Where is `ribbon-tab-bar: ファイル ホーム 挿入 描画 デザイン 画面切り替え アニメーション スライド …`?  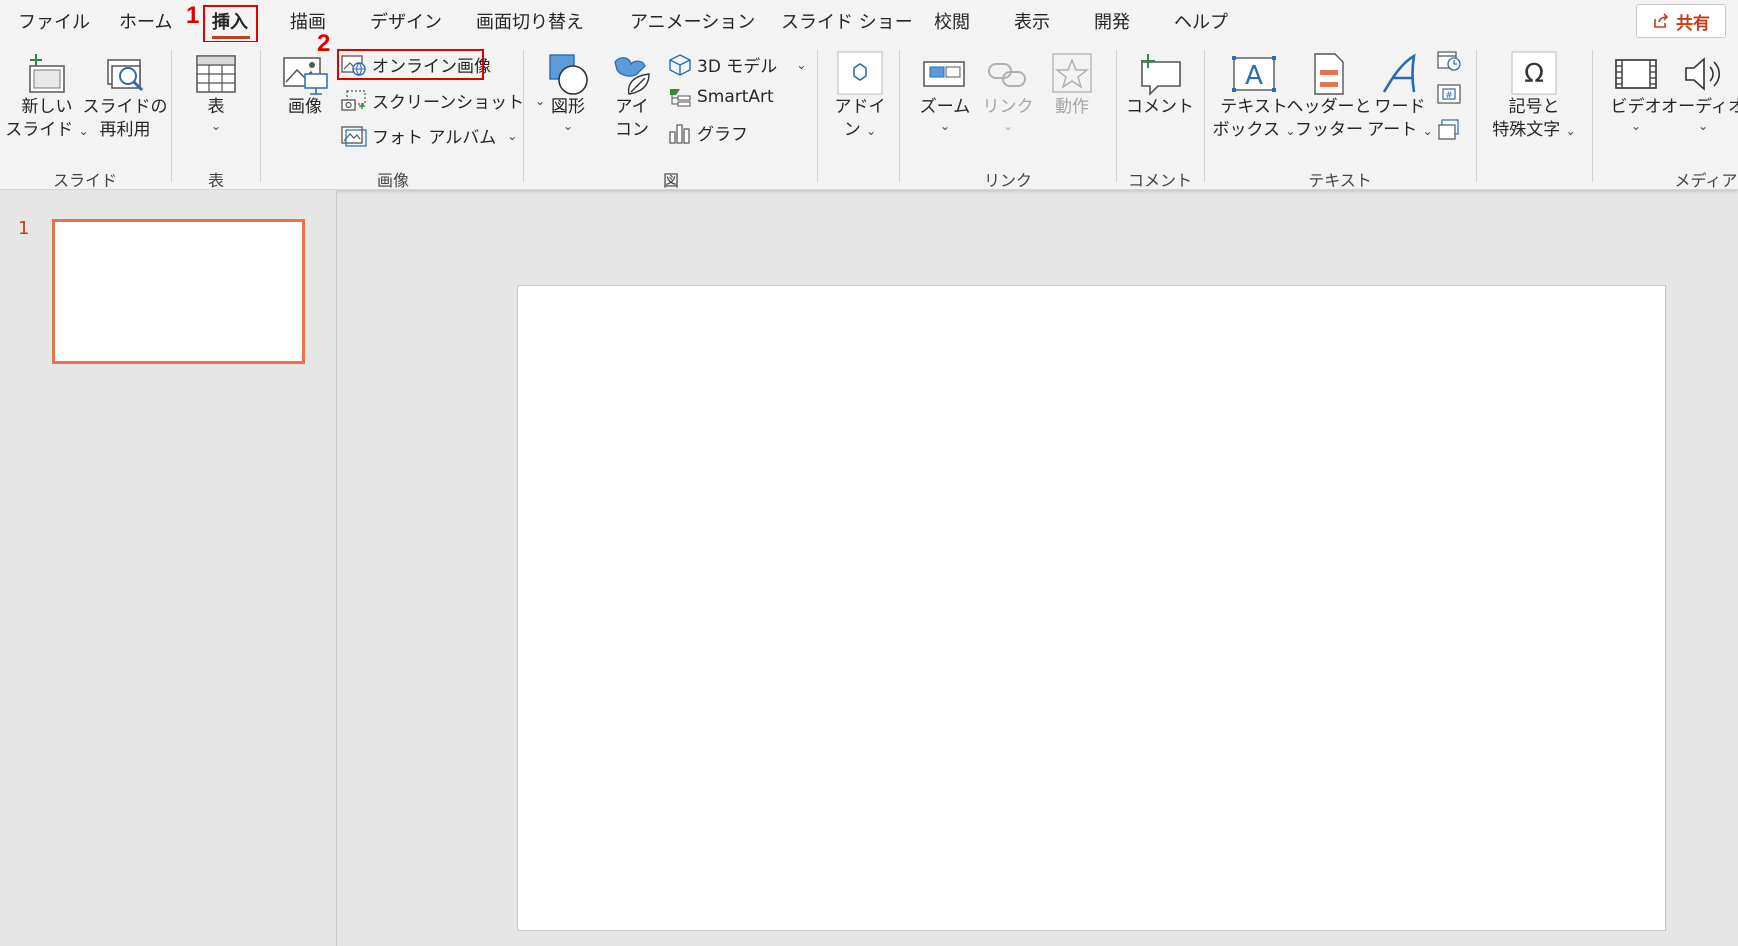 ribbon-tab-bar: ファイル ホーム 挿入 描画 デザイン 画面切り替え アニメーション スライド … is located at coordinates (869, 21).